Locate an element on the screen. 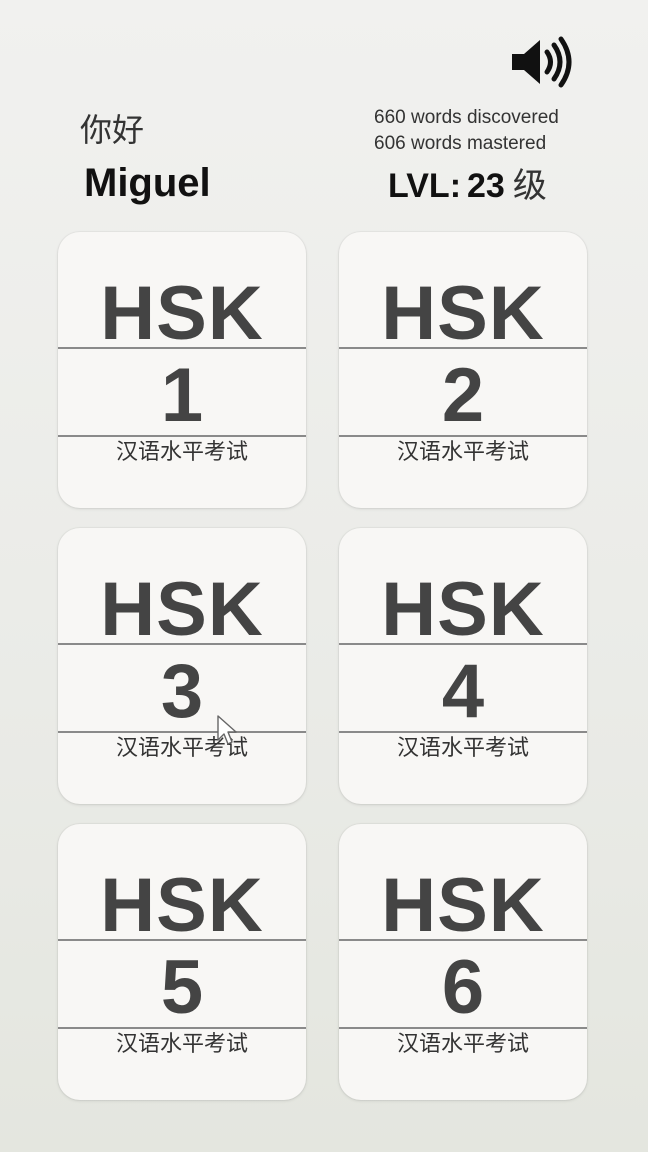 The width and height of the screenshot is (648, 1152). hsk-card-2: HSK 2 汉语水平考试 is located at coordinates (463, 370).